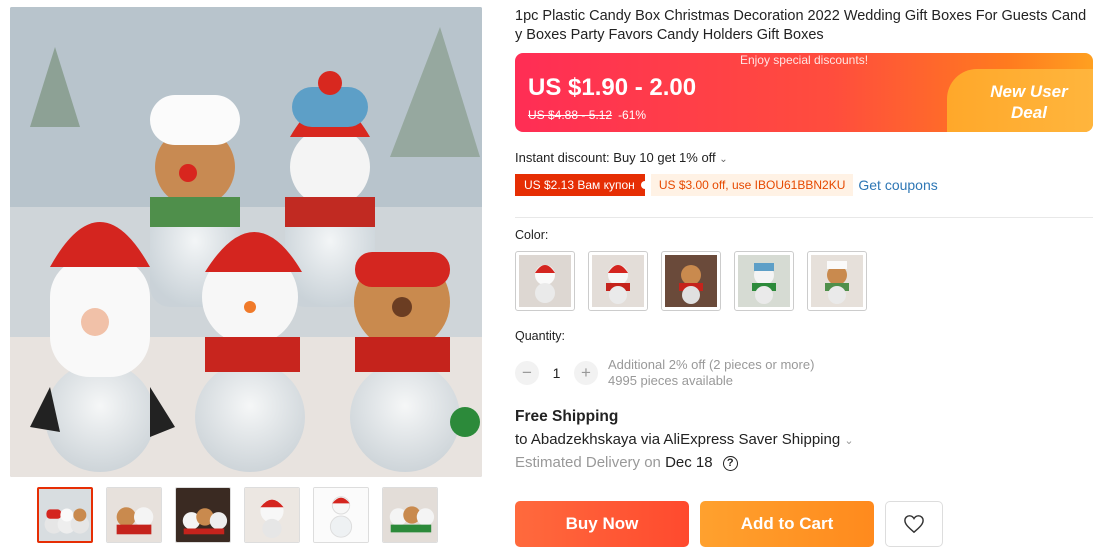  I want to click on color-label: Color:, so click(532, 235).